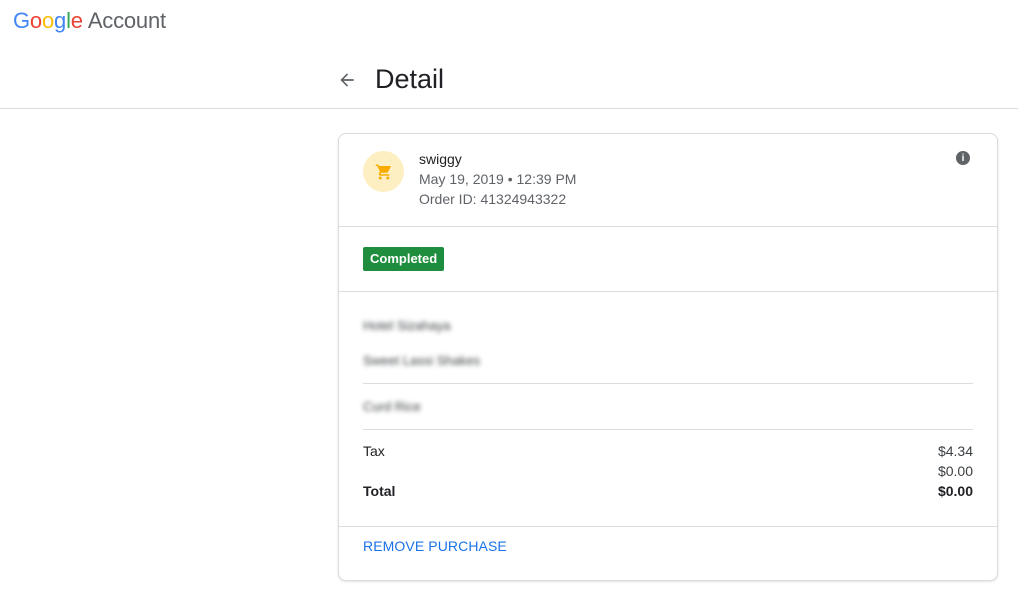  I want to click on blurred-store-name: Hotel Sizahaya, so click(407, 325).